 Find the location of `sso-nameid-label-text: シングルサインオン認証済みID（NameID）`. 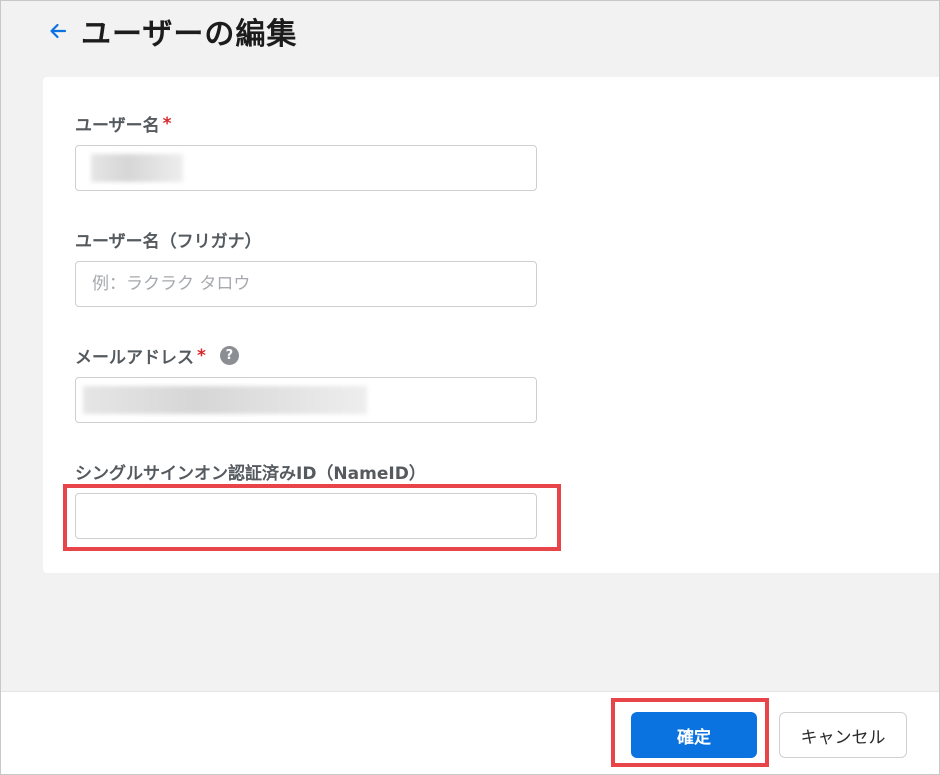

sso-nameid-label-text: シングルサインオン認証済みID（NameID） is located at coordinates (250, 474).